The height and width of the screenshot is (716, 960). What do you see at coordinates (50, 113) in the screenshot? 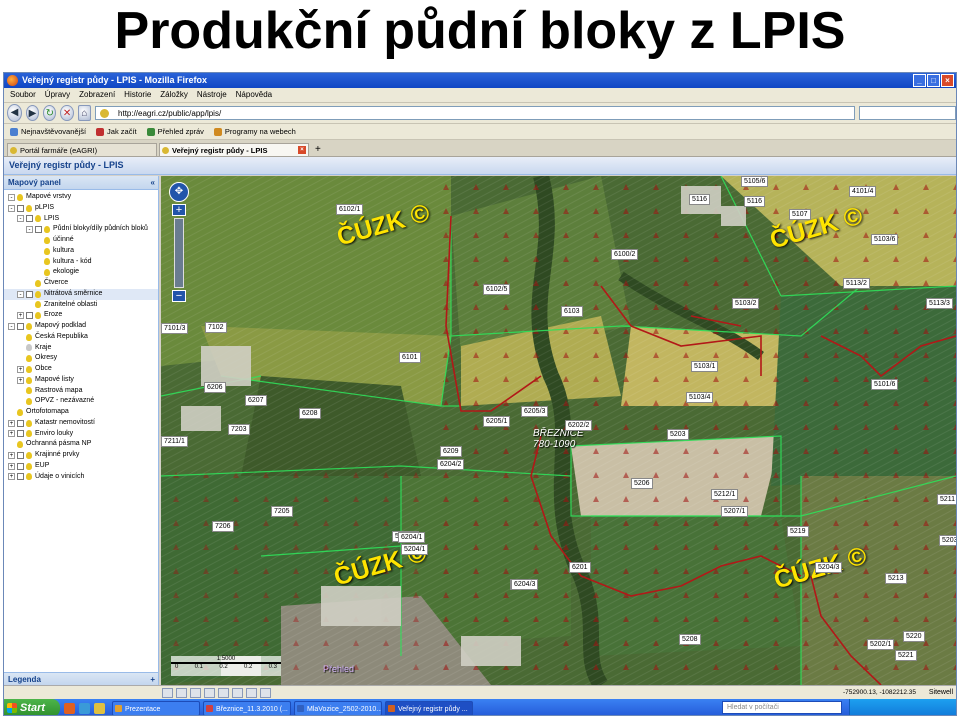
I see `reload-icon: ↻` at bounding box center [50, 113].